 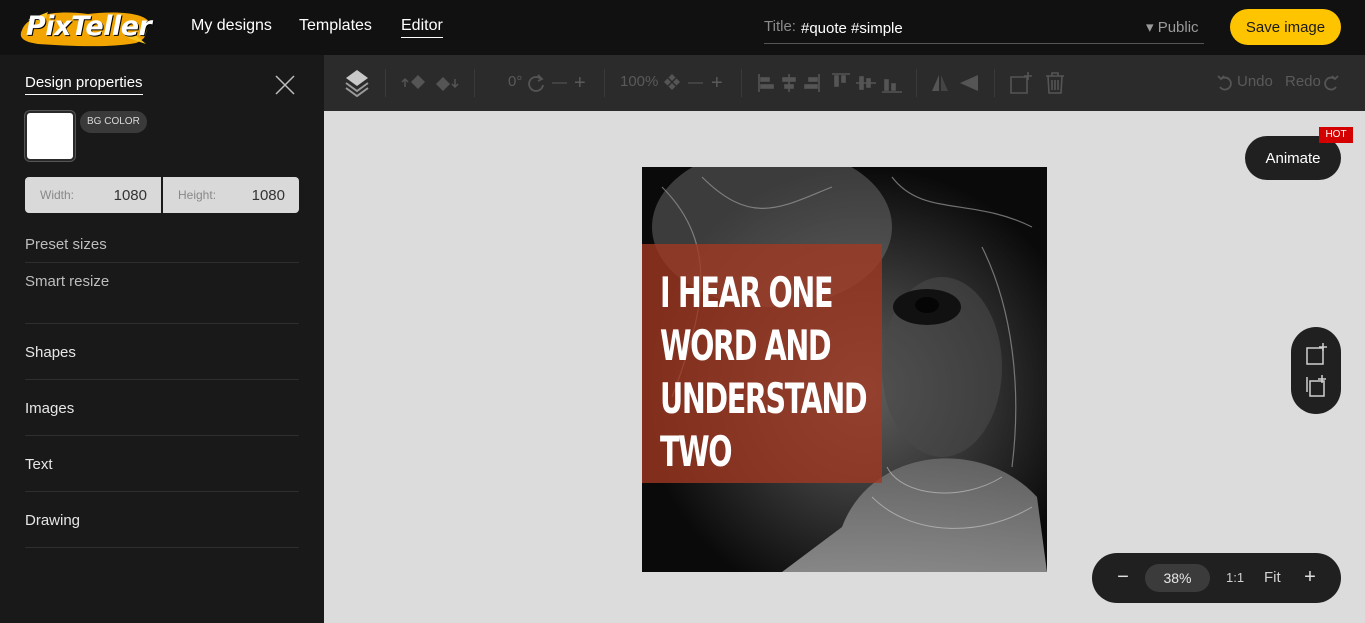 What do you see at coordinates (113, 122) in the screenshot?
I see `bg-color-label: BG COLOR` at bounding box center [113, 122].